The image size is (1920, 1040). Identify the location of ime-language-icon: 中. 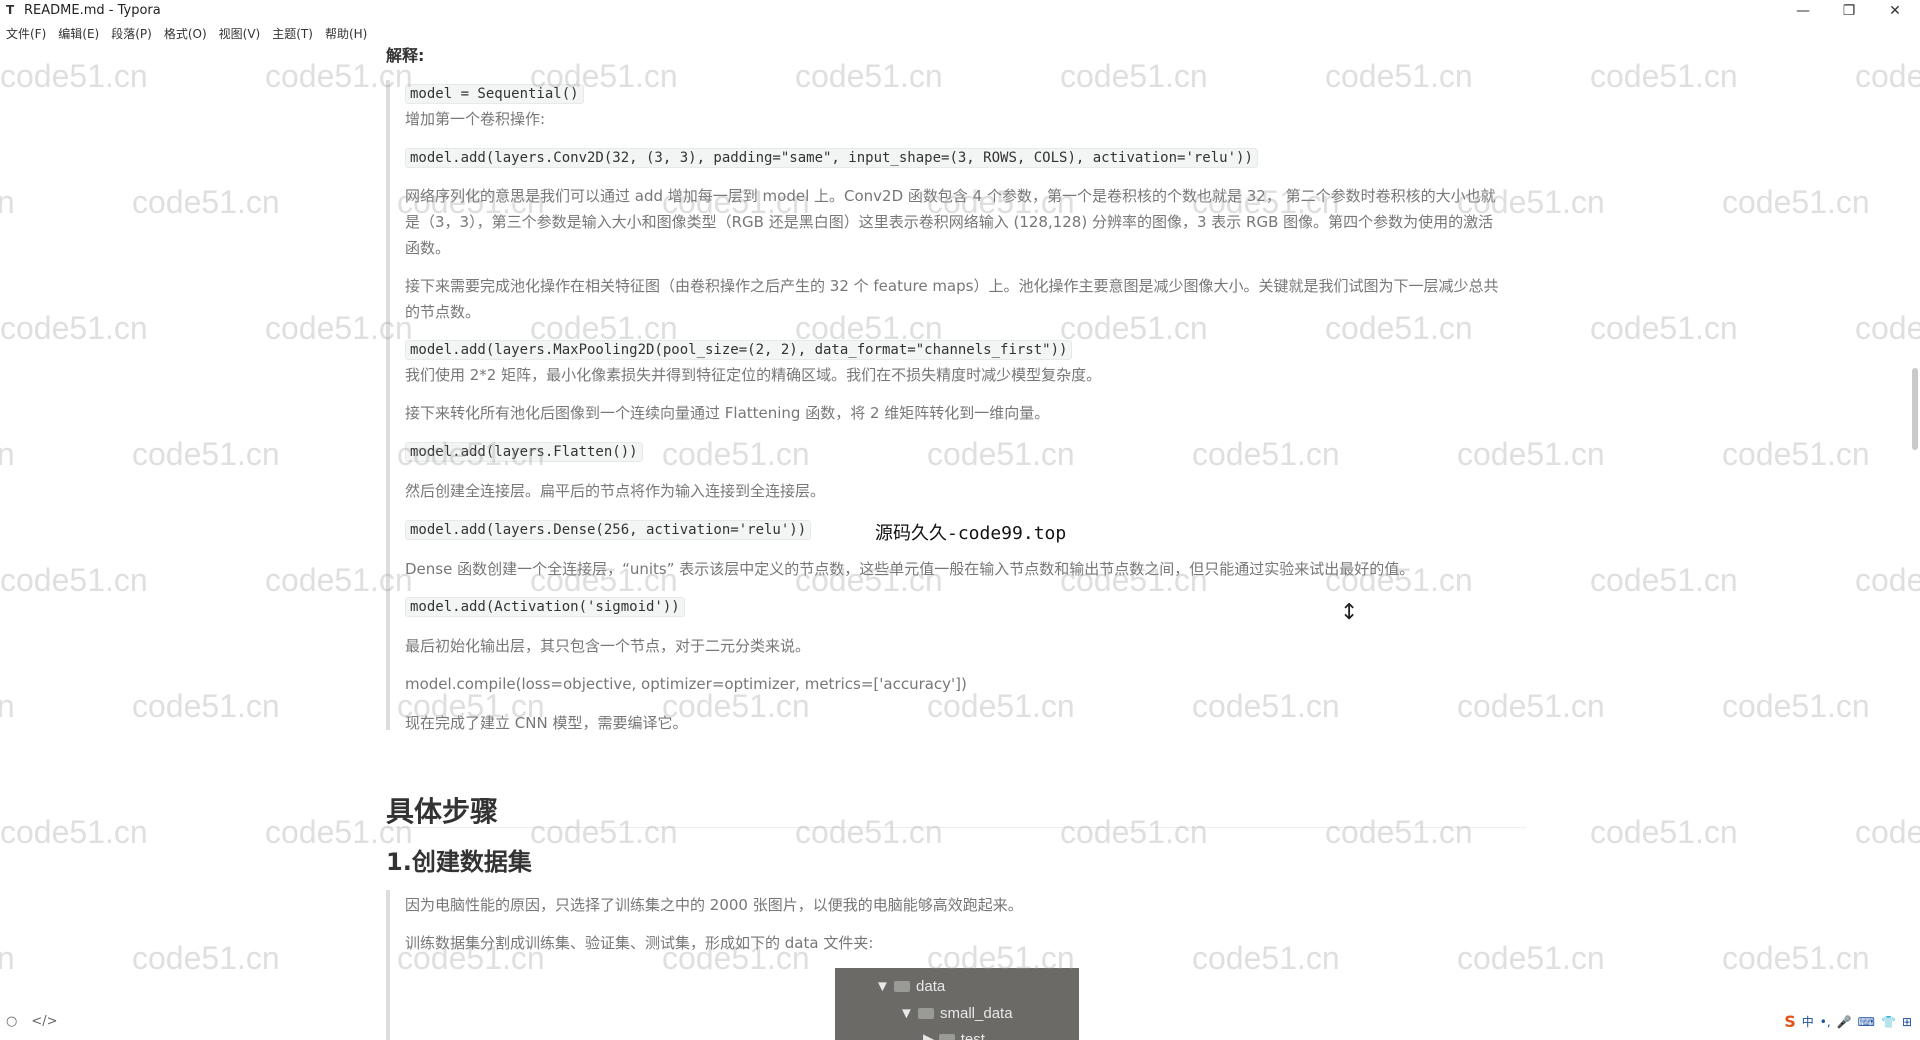
(1808, 1021).